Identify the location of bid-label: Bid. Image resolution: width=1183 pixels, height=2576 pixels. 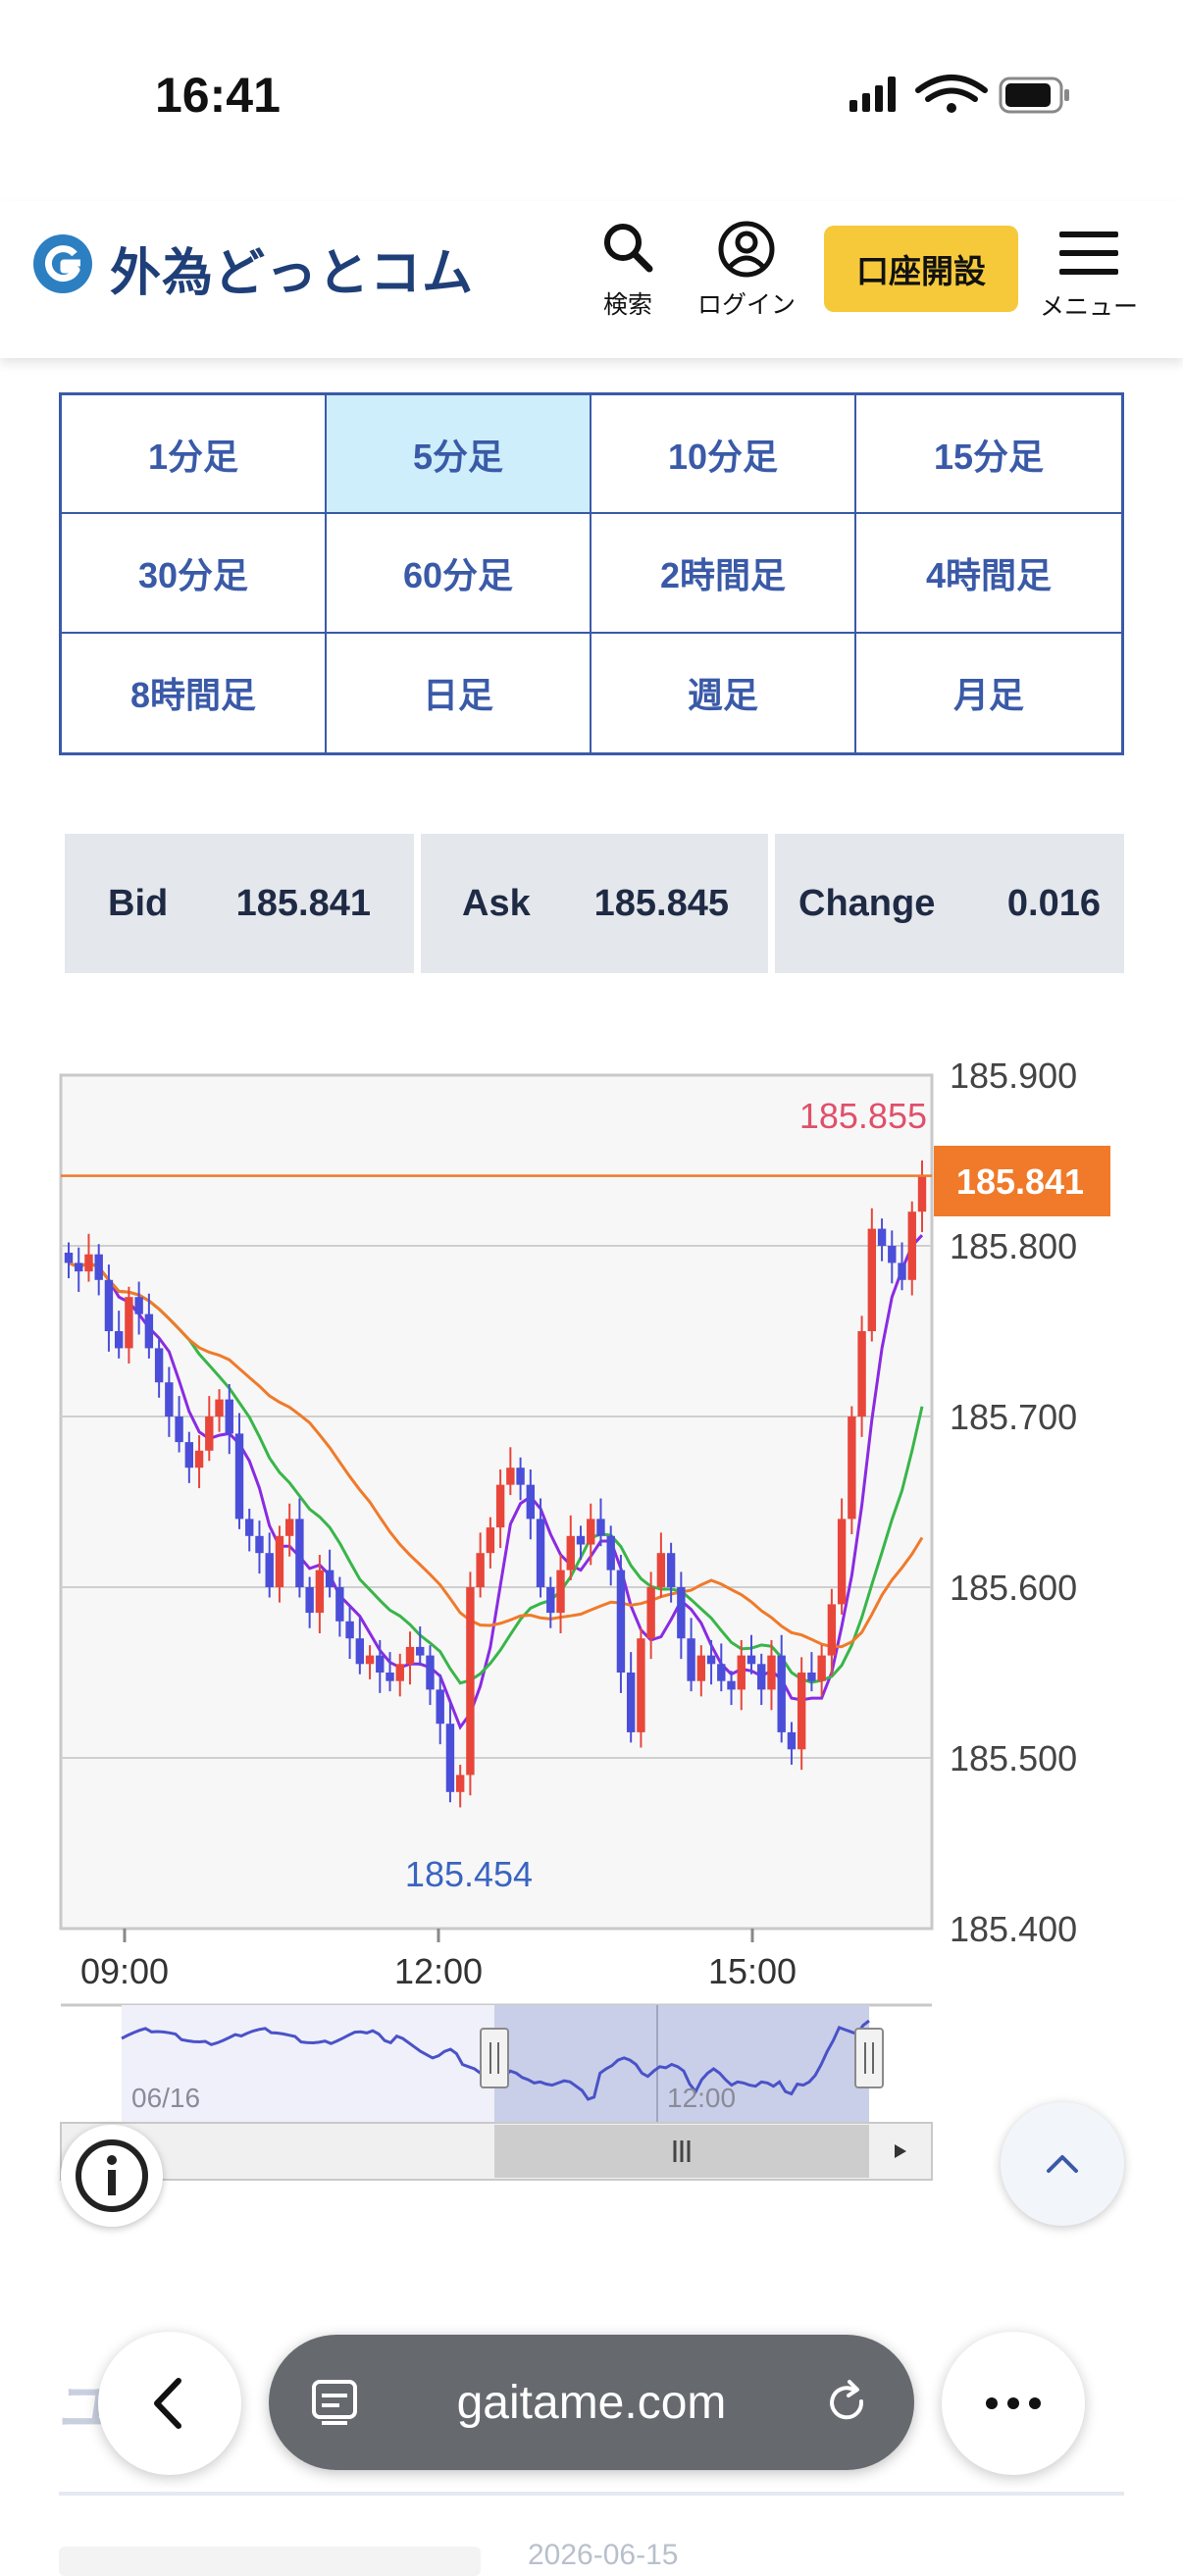
(138, 903).